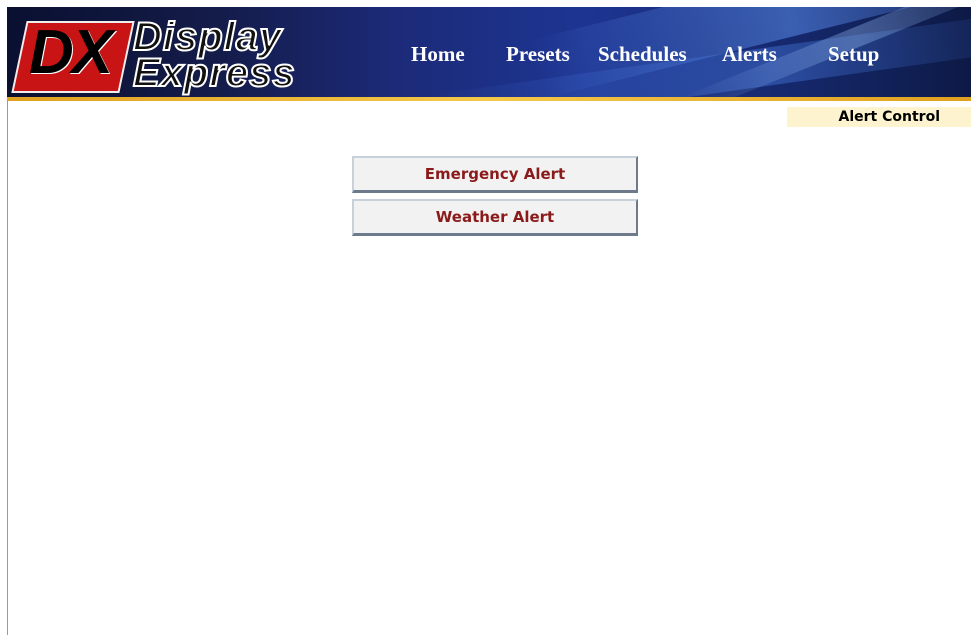 Image resolution: width=971 pixels, height=635 pixels. What do you see at coordinates (879, 117) in the screenshot?
I see `section-label: Alert Control` at bounding box center [879, 117].